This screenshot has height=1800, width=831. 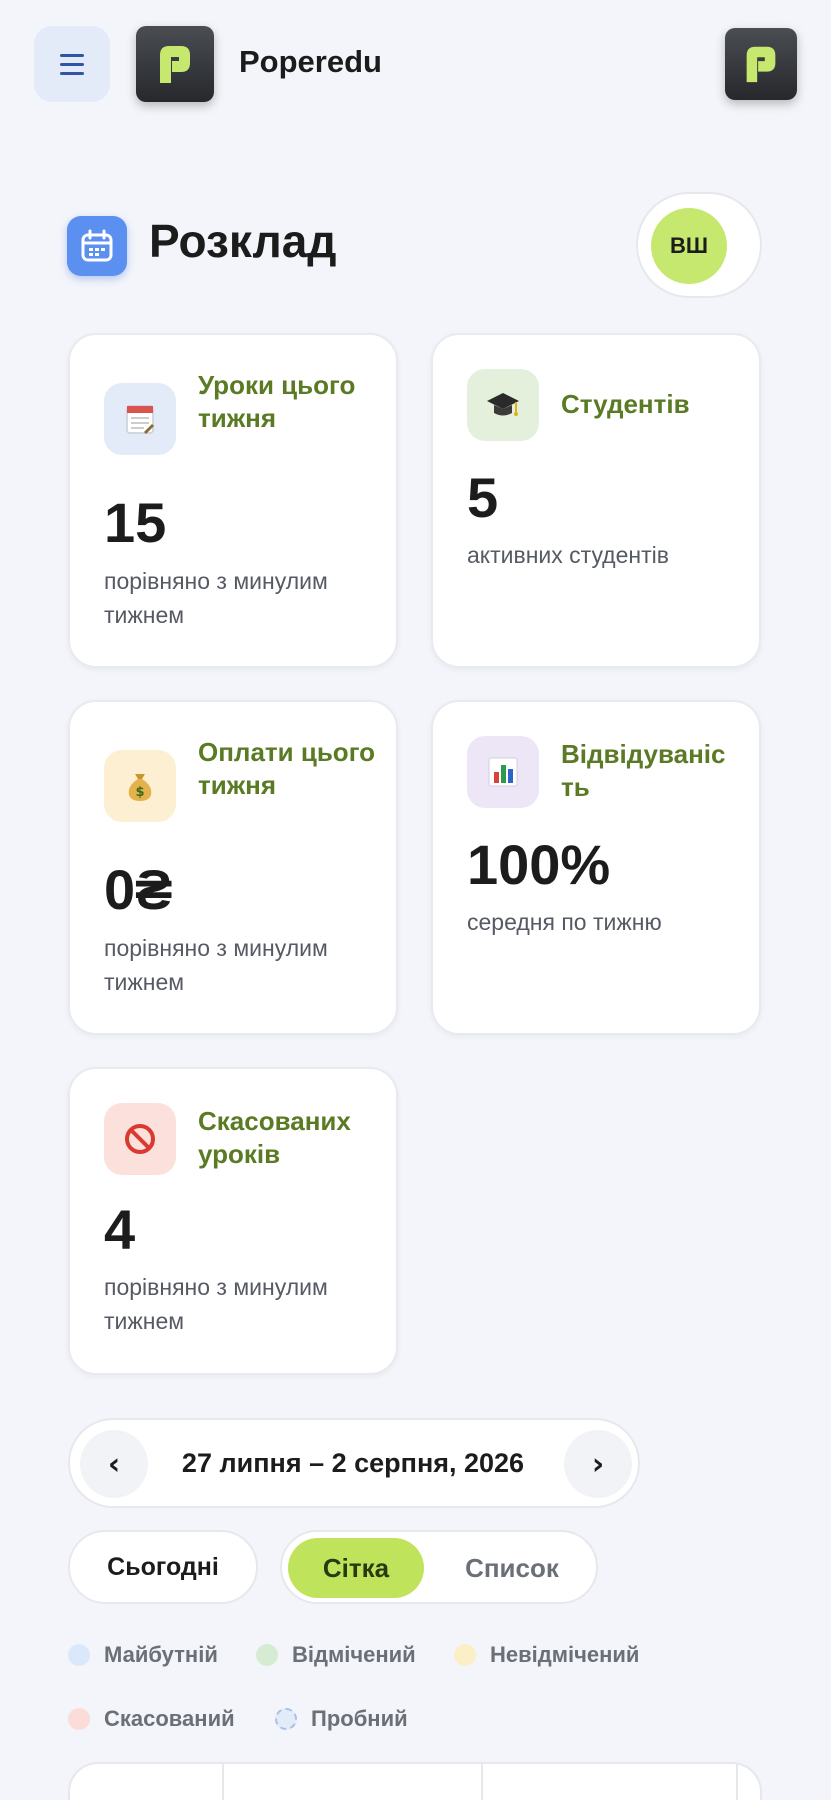 I want to click on legend-item-trial: Пробний, so click(x=341, y=1719).